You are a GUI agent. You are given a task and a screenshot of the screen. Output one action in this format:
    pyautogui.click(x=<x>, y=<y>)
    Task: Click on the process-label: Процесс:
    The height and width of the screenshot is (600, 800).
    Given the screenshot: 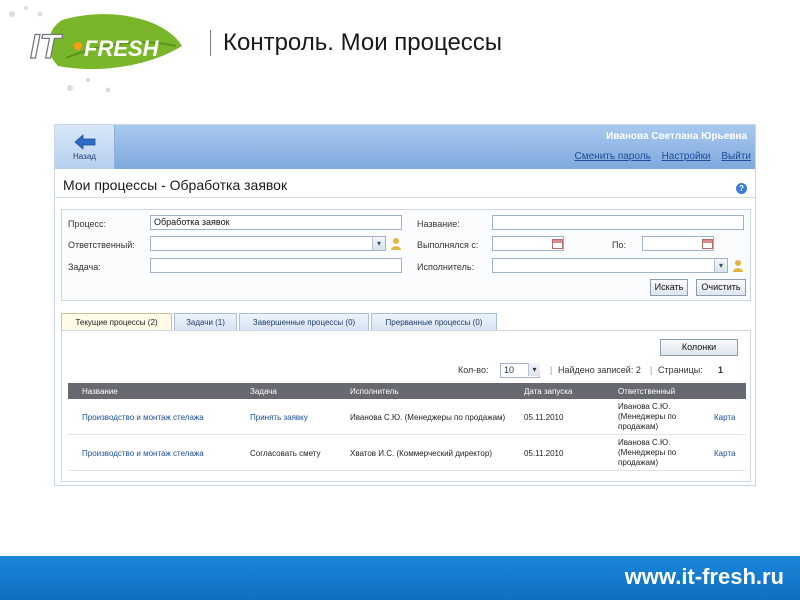 What is the action you would take?
    pyautogui.click(x=87, y=224)
    